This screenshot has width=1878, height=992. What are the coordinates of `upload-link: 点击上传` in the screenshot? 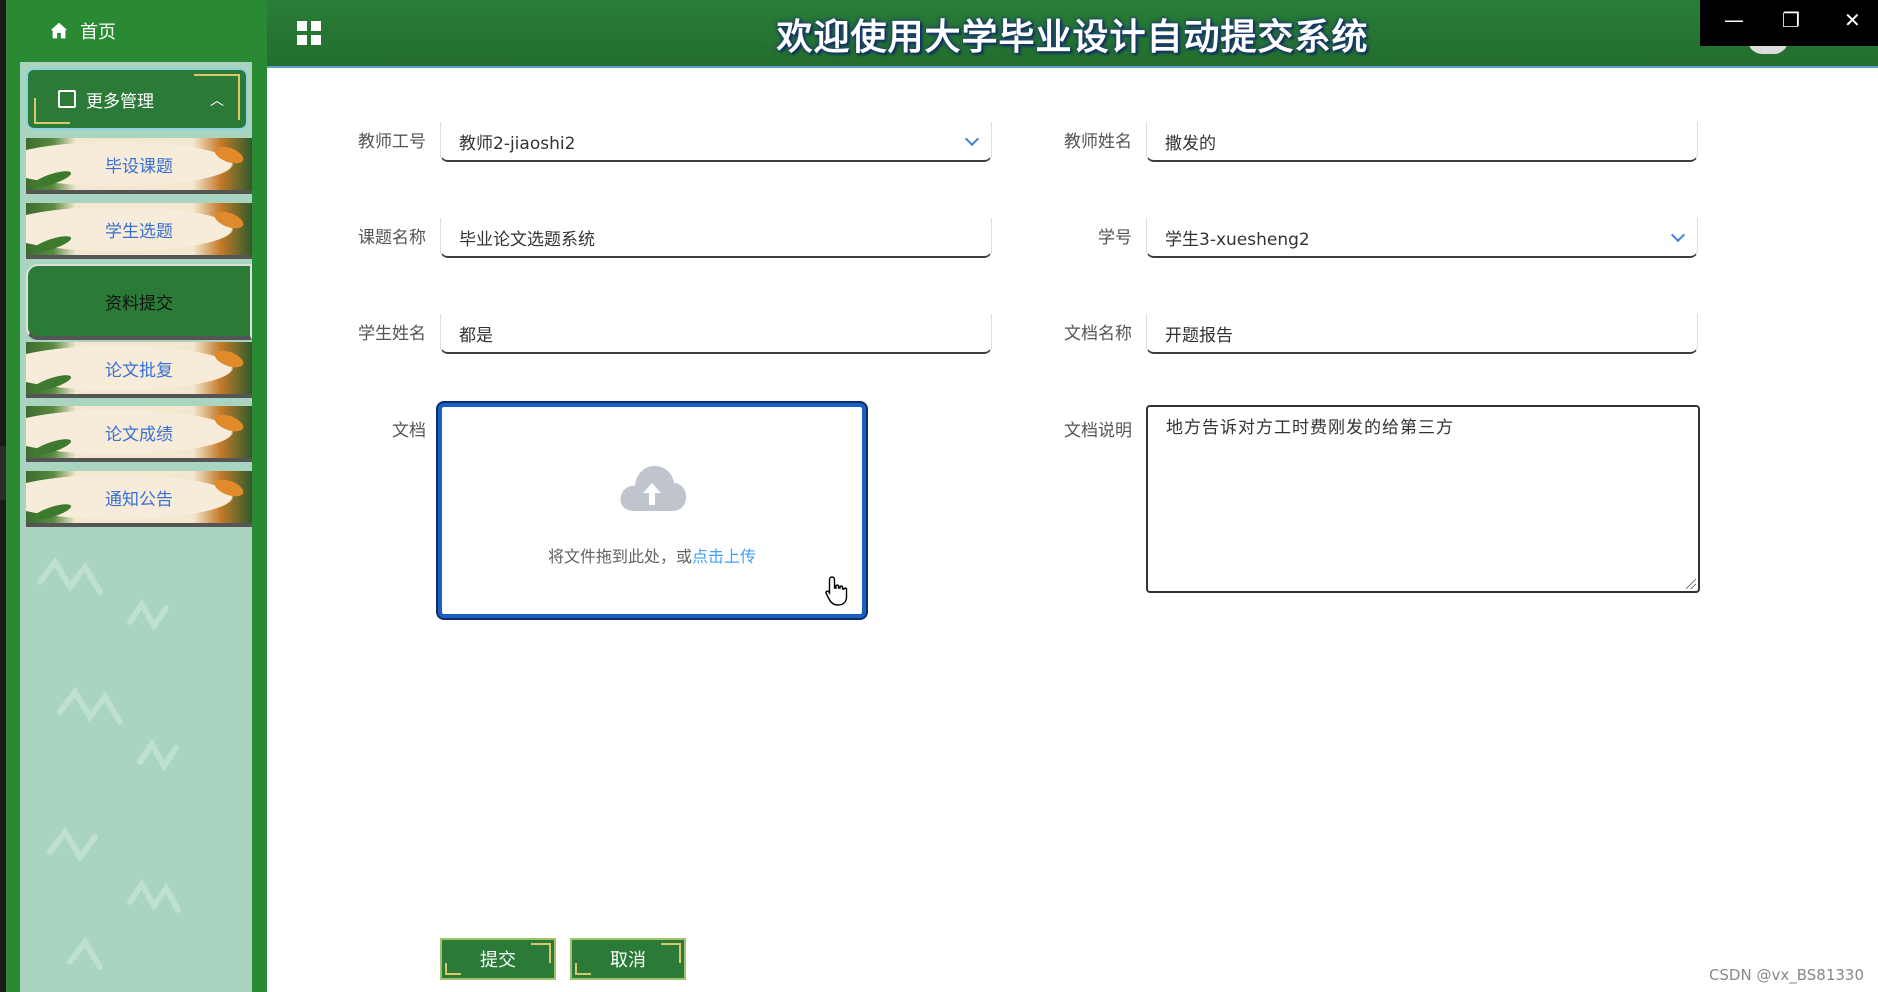 It's located at (724, 556).